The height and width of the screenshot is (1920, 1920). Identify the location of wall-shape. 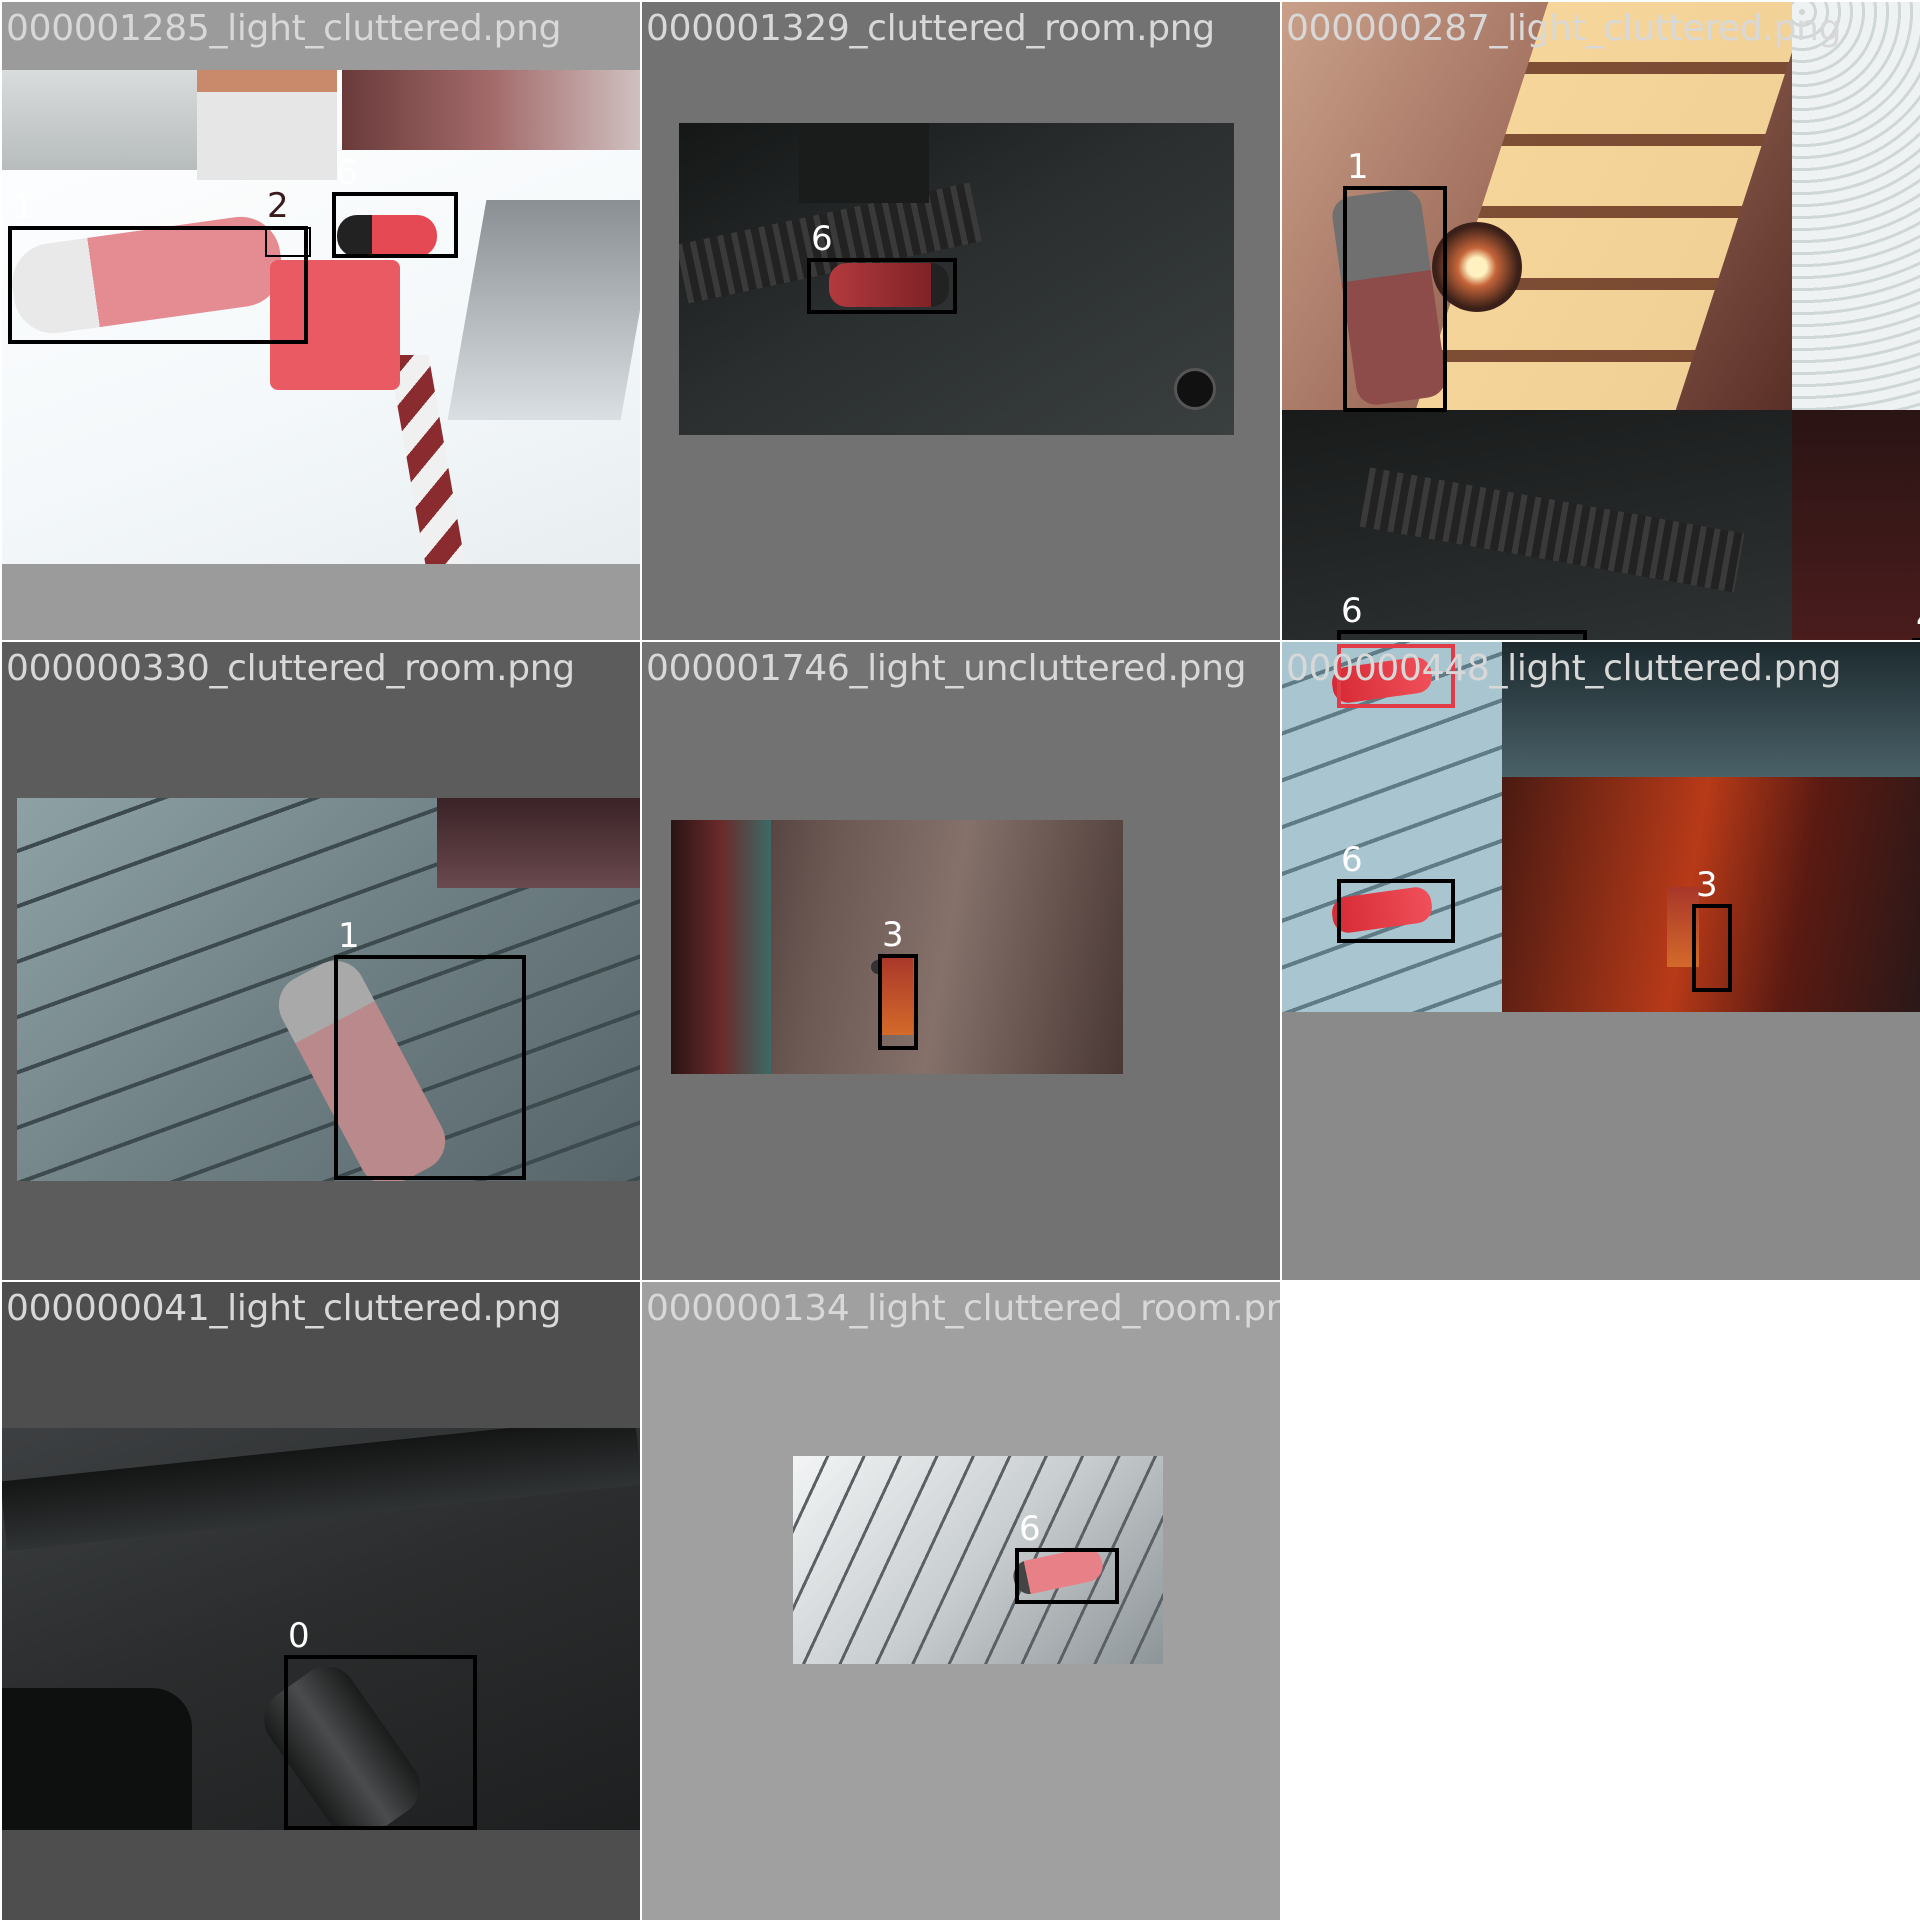
(538, 843).